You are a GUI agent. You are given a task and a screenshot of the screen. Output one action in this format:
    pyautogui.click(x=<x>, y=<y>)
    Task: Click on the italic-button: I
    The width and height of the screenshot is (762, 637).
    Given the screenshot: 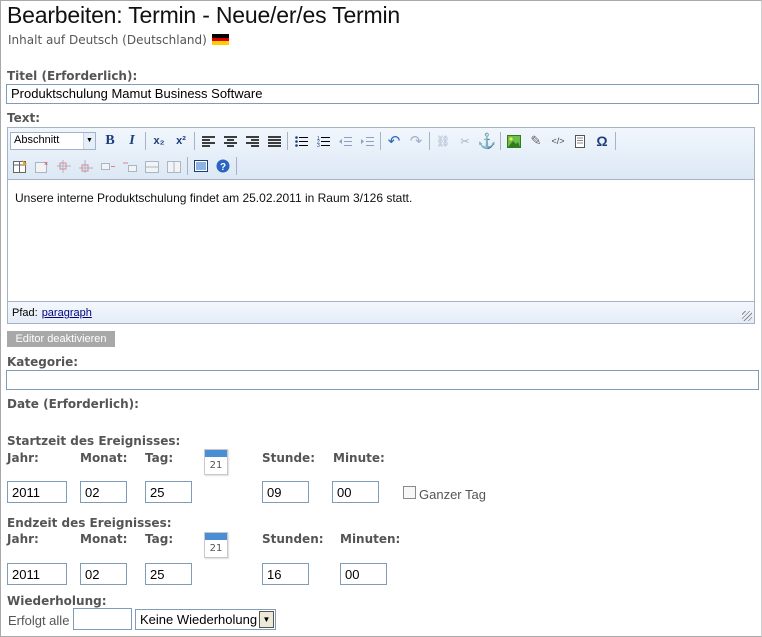 What is the action you would take?
    pyautogui.click(x=132, y=141)
    